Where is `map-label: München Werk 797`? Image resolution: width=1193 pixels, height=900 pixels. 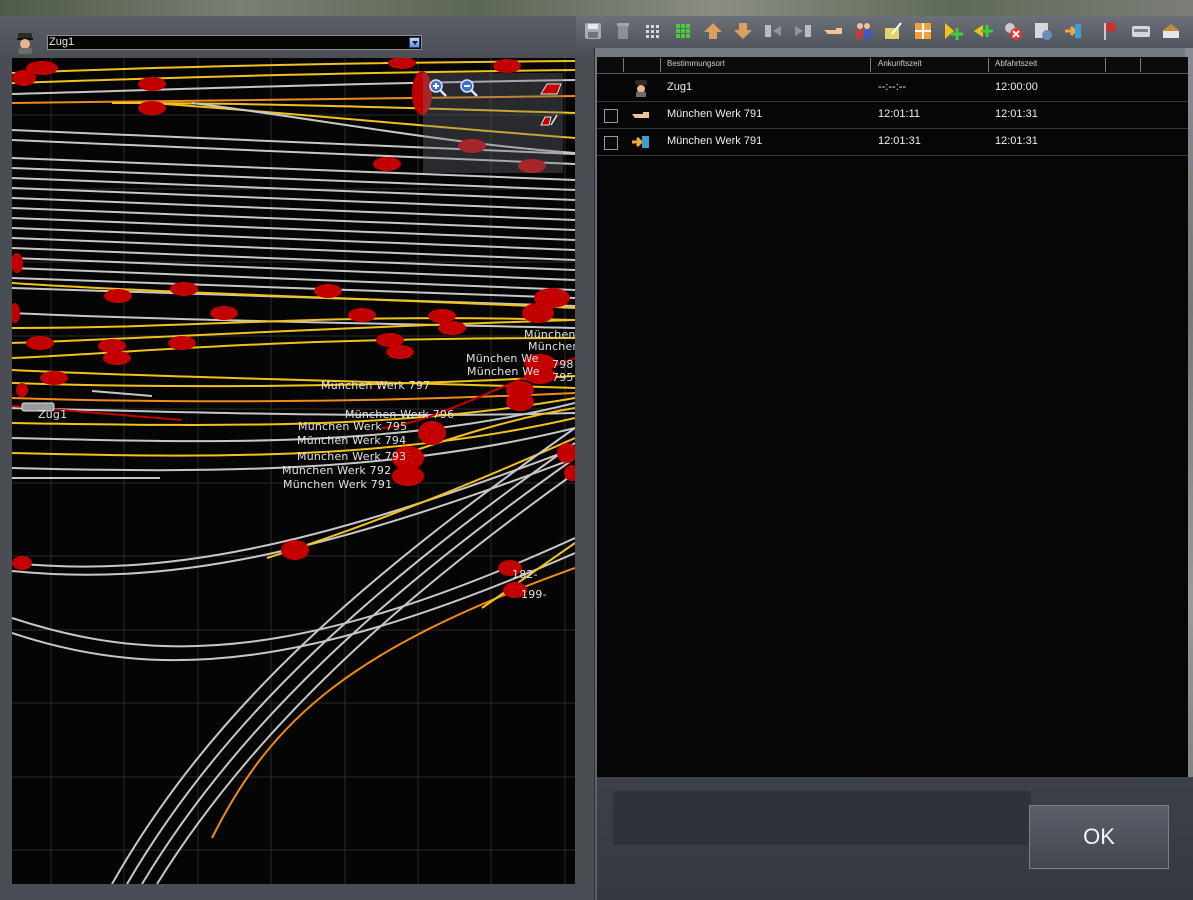 map-label: München Werk 797 is located at coordinates (376, 385).